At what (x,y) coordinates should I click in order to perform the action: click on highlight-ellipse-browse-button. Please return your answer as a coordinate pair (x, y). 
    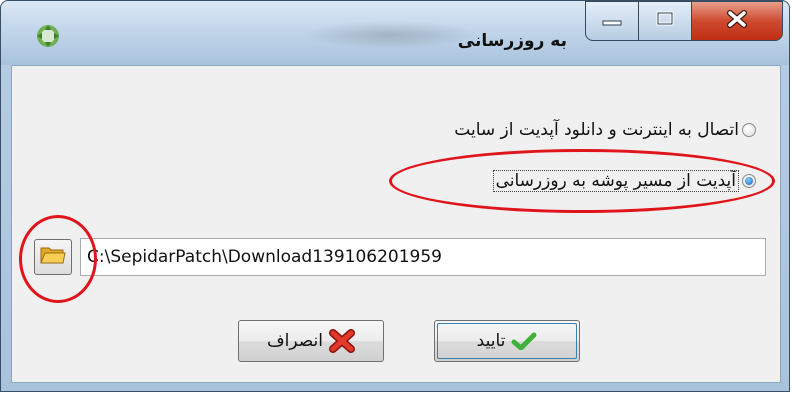
    Looking at the image, I should click on (58, 259).